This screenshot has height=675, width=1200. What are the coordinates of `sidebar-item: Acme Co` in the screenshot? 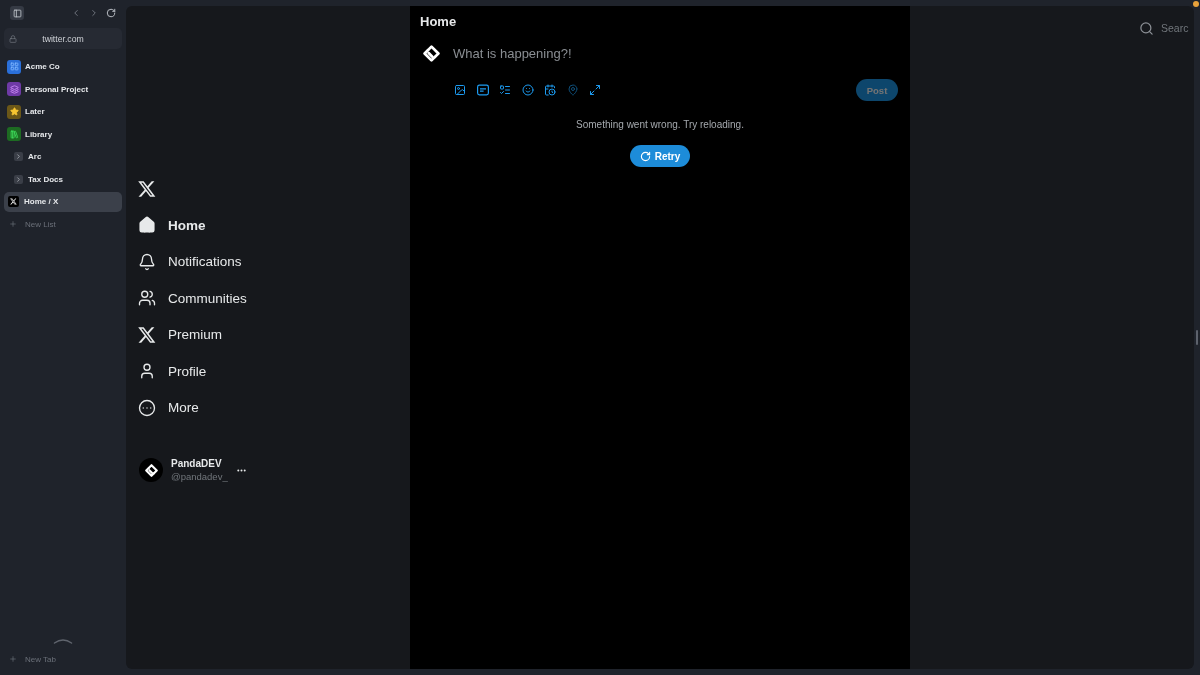 It's located at (63, 67).